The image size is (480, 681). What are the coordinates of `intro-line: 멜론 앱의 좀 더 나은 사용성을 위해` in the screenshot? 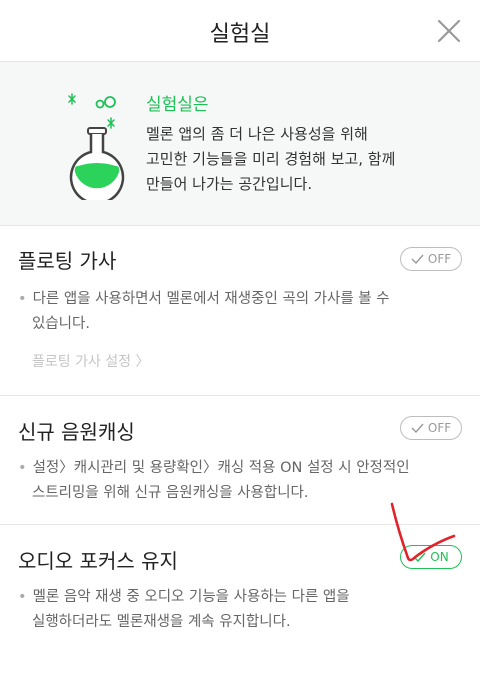 It's located at (257, 134).